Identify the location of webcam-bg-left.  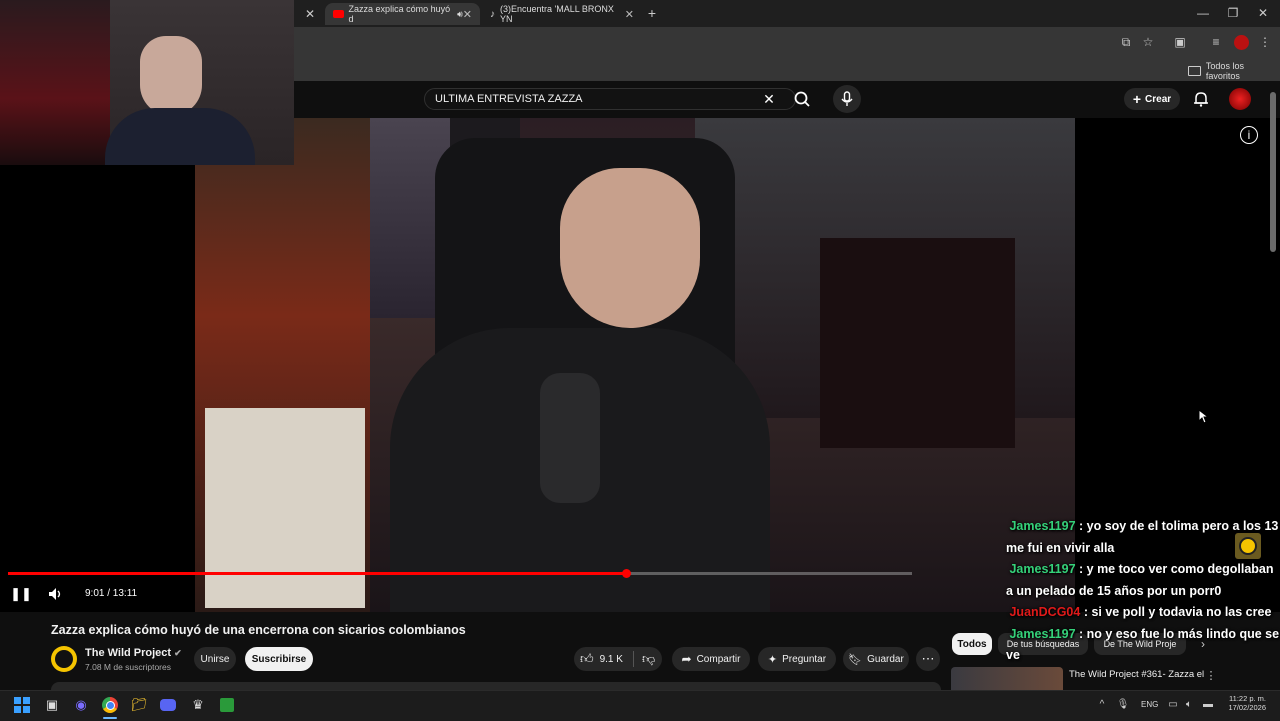
(55, 82).